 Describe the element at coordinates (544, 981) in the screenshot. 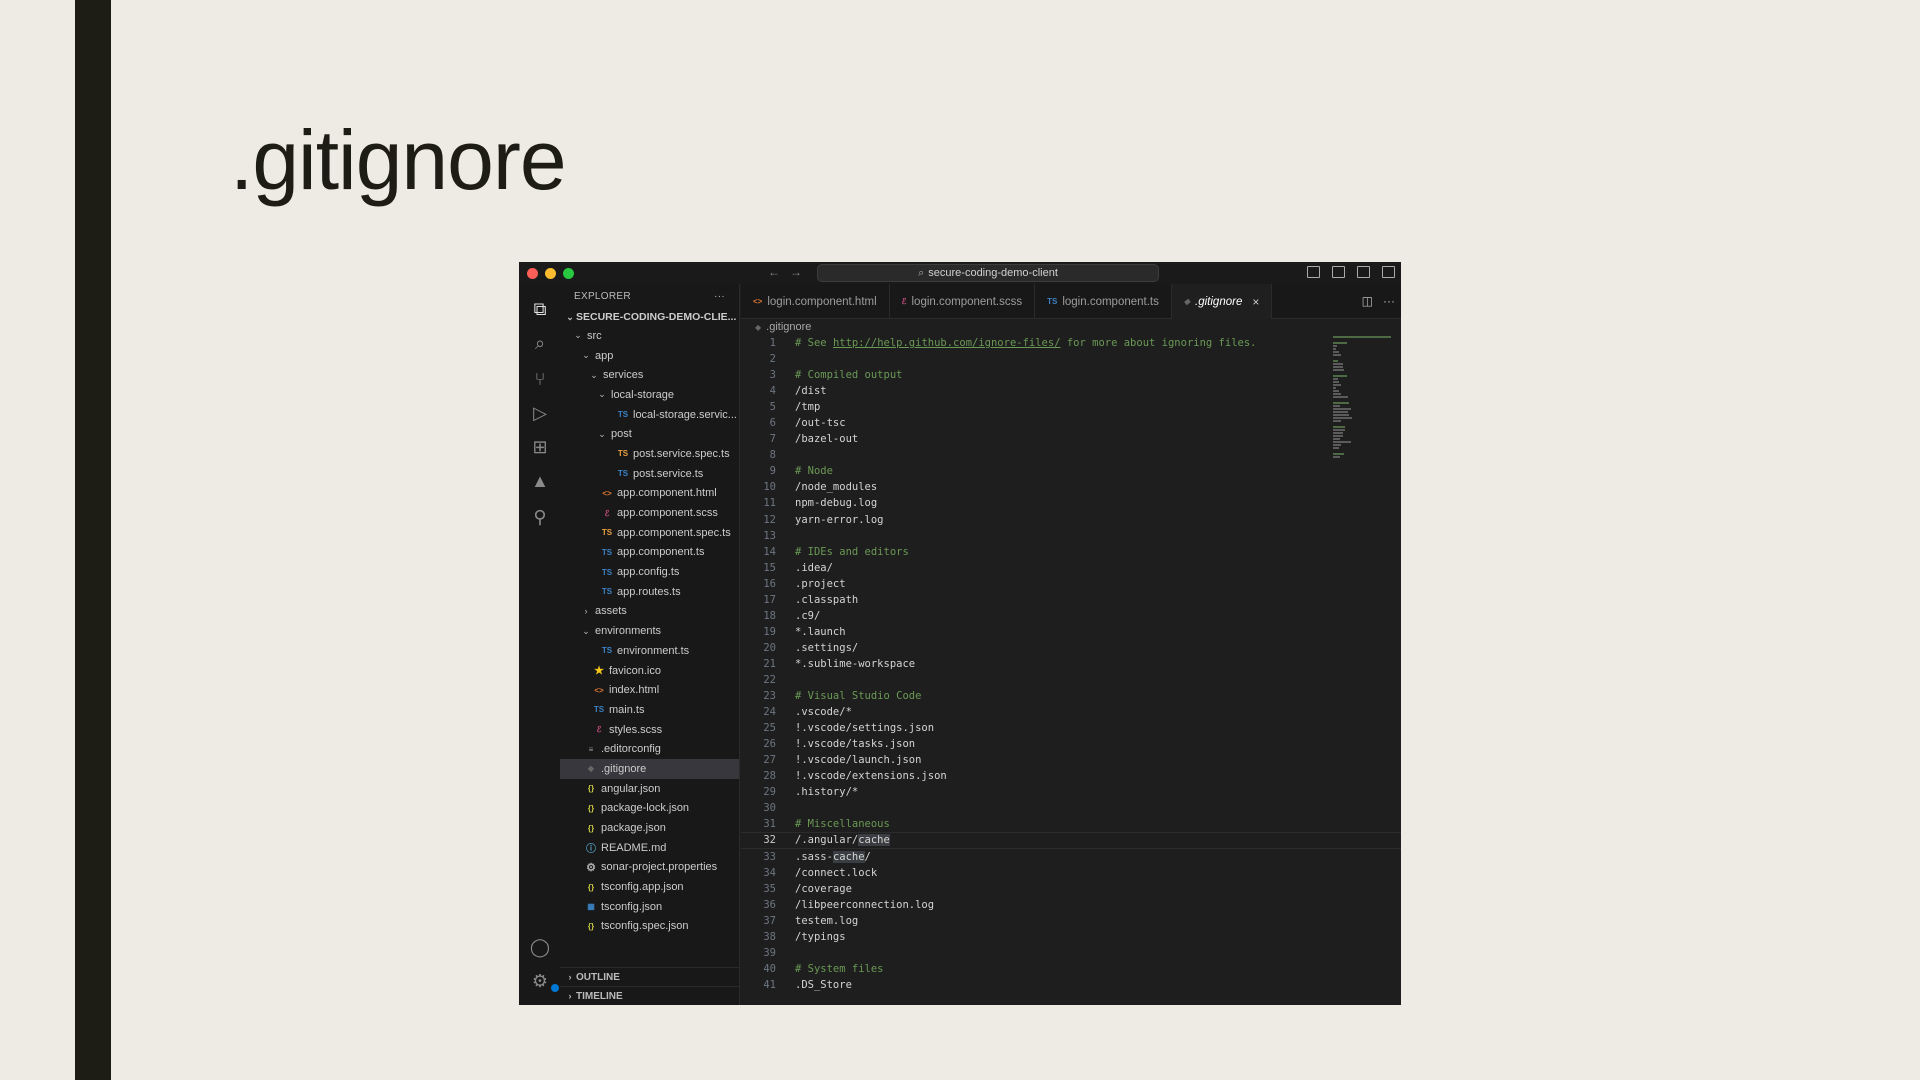

I see `manage-icon: ⚙` at that location.